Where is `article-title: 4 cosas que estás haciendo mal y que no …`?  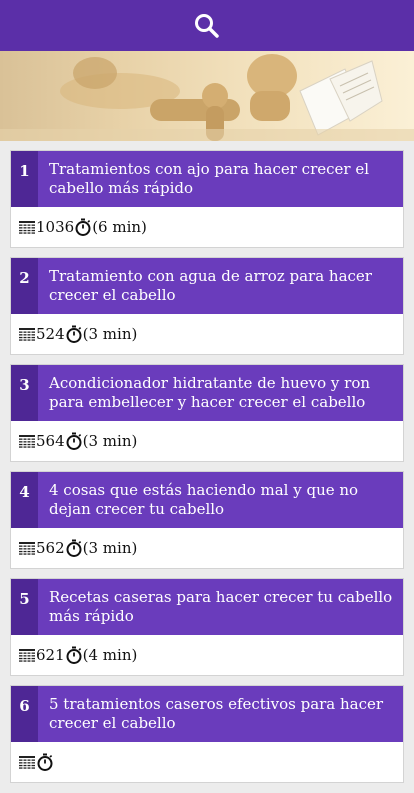 article-title: 4 cosas que estás haciendo mal y que no … is located at coordinates (220, 500).